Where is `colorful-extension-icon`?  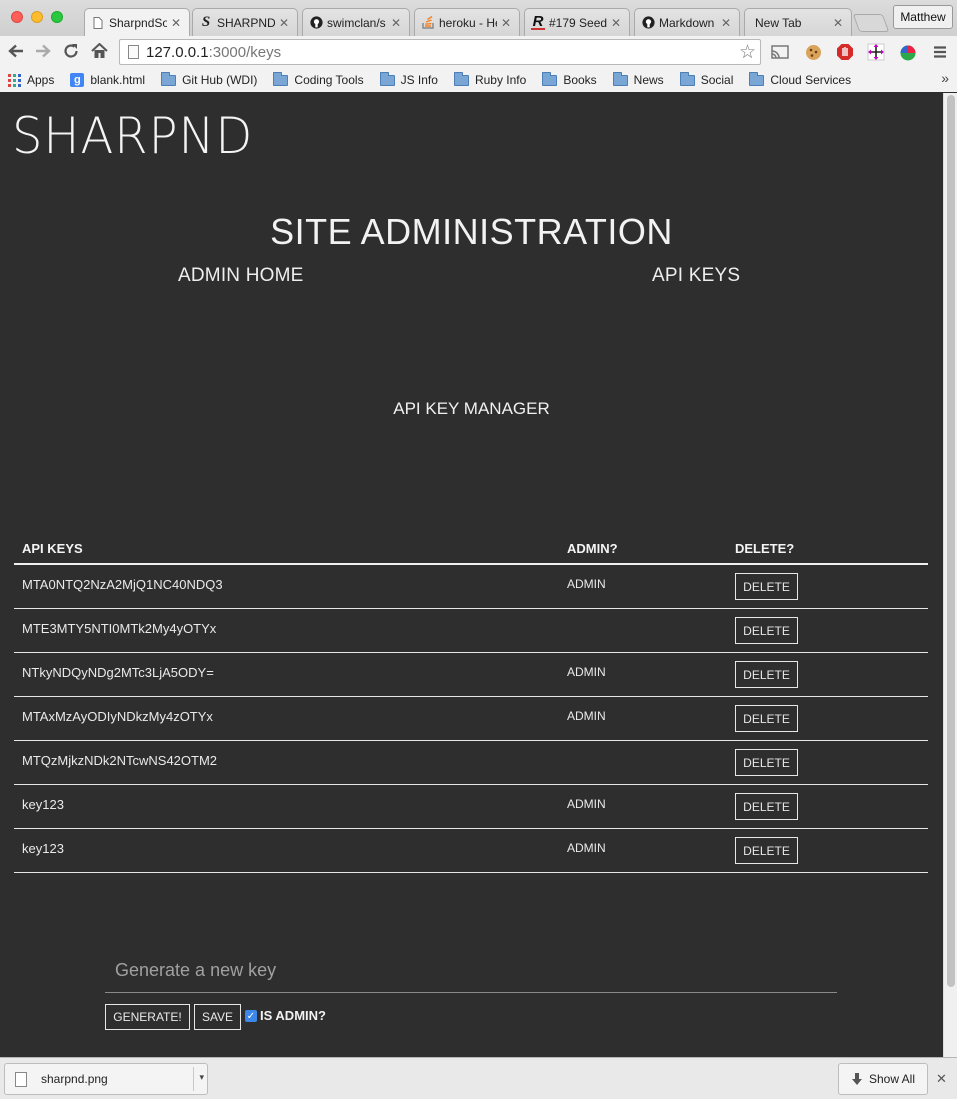 colorful-extension-icon is located at coordinates (908, 52).